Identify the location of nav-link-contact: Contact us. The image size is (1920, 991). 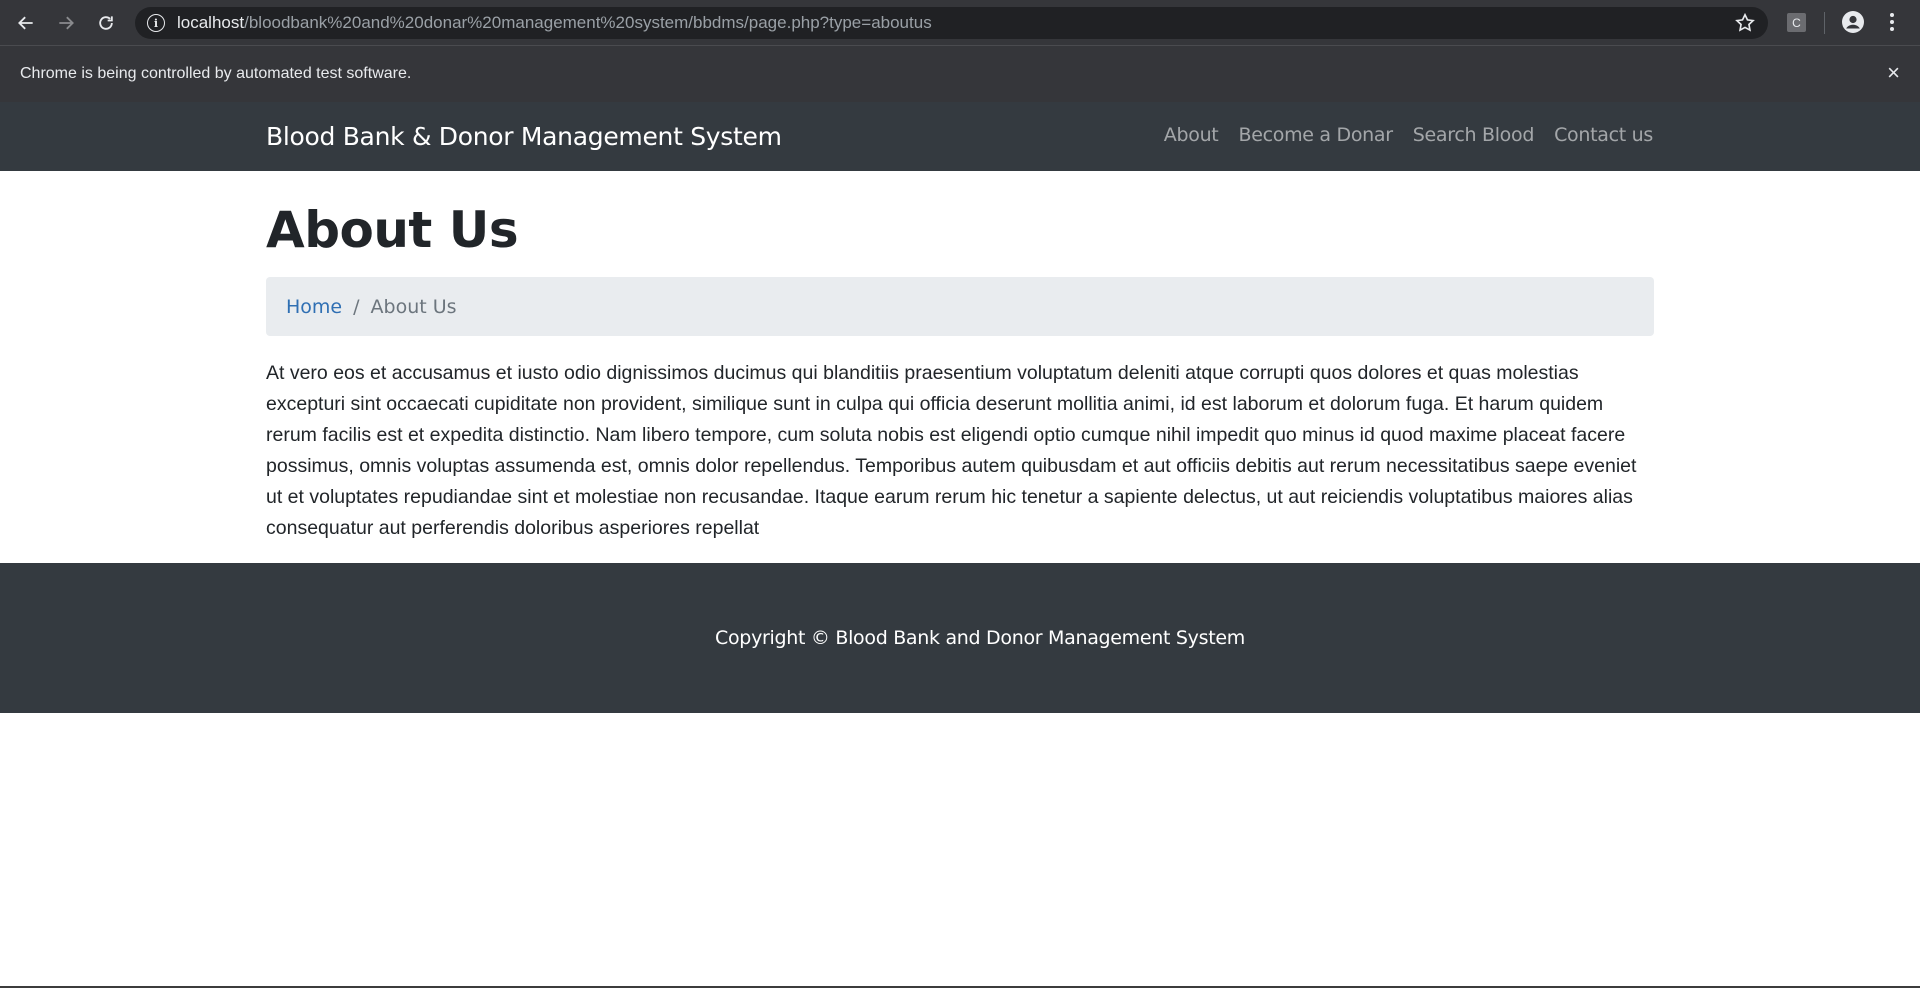
(1603, 135).